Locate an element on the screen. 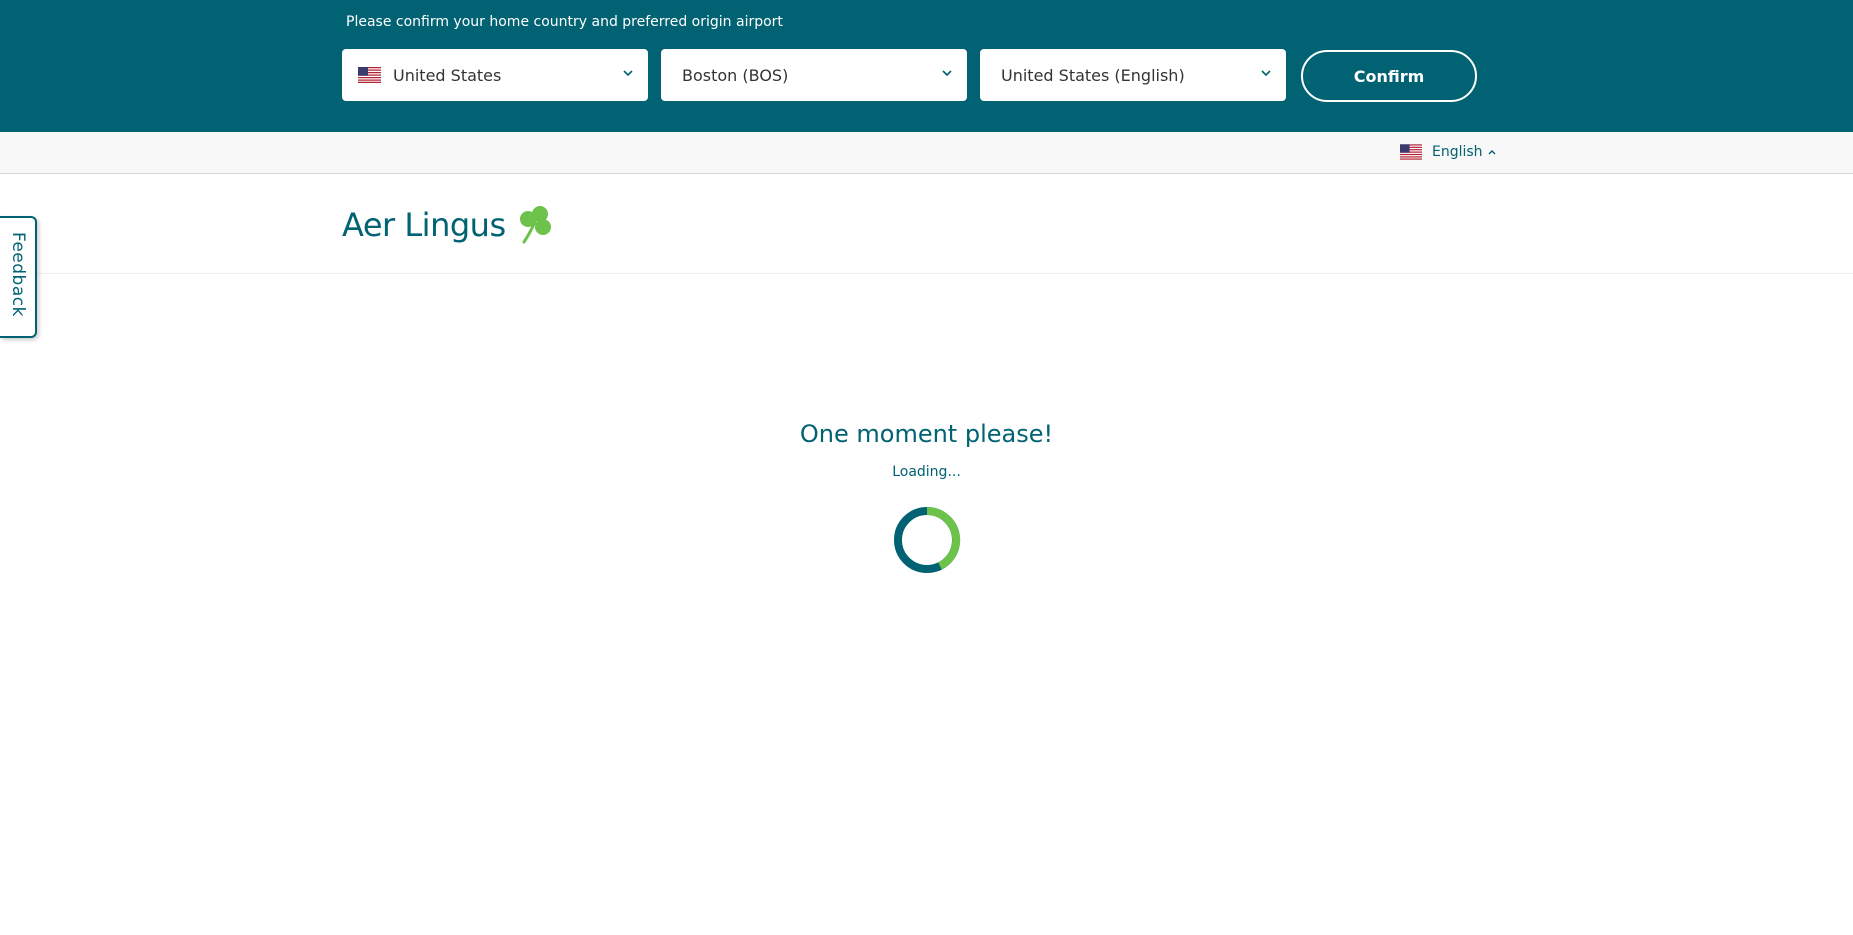  language-select: United States (English) is located at coordinates (1133, 75).